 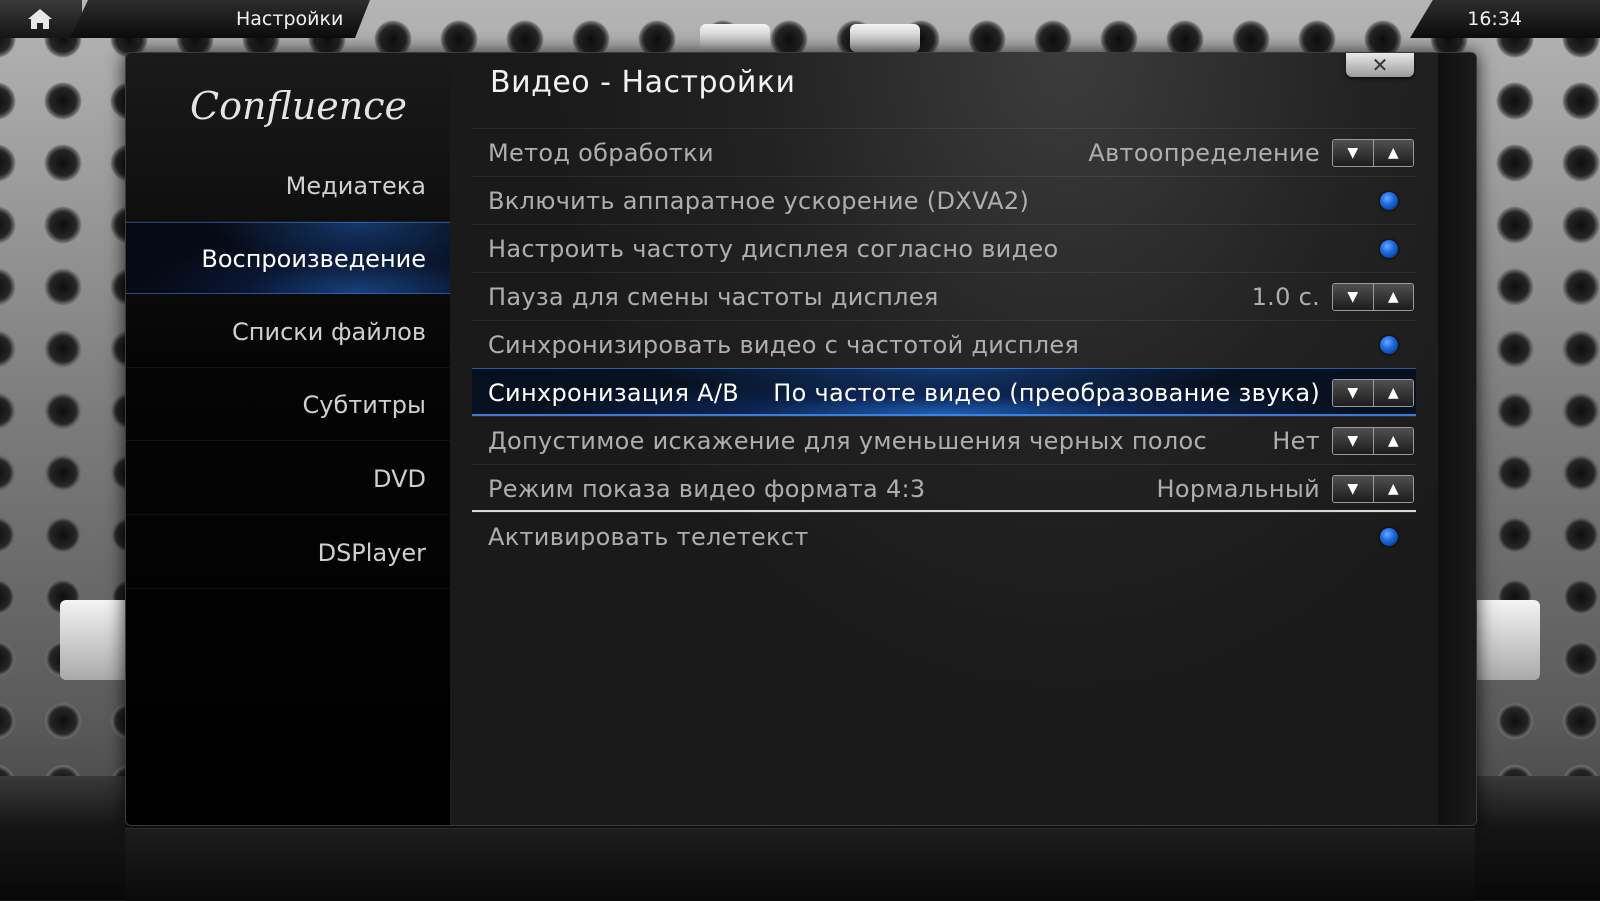 What do you see at coordinates (364, 405) in the screenshot?
I see `sidebar-item-label: Субтитры` at bounding box center [364, 405].